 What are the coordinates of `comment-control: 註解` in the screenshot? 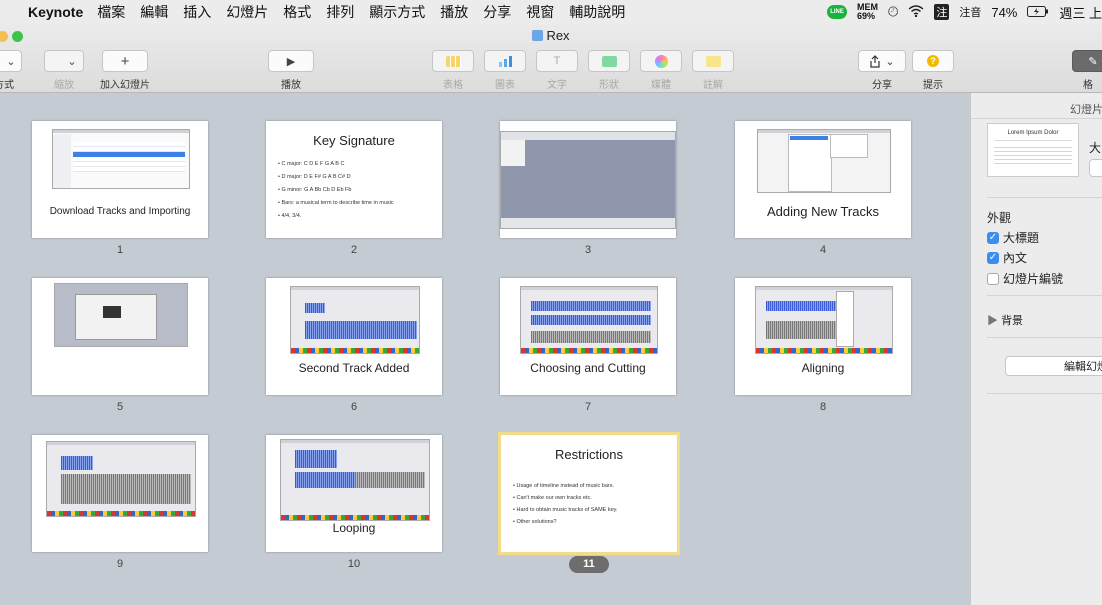 It's located at (713, 70).